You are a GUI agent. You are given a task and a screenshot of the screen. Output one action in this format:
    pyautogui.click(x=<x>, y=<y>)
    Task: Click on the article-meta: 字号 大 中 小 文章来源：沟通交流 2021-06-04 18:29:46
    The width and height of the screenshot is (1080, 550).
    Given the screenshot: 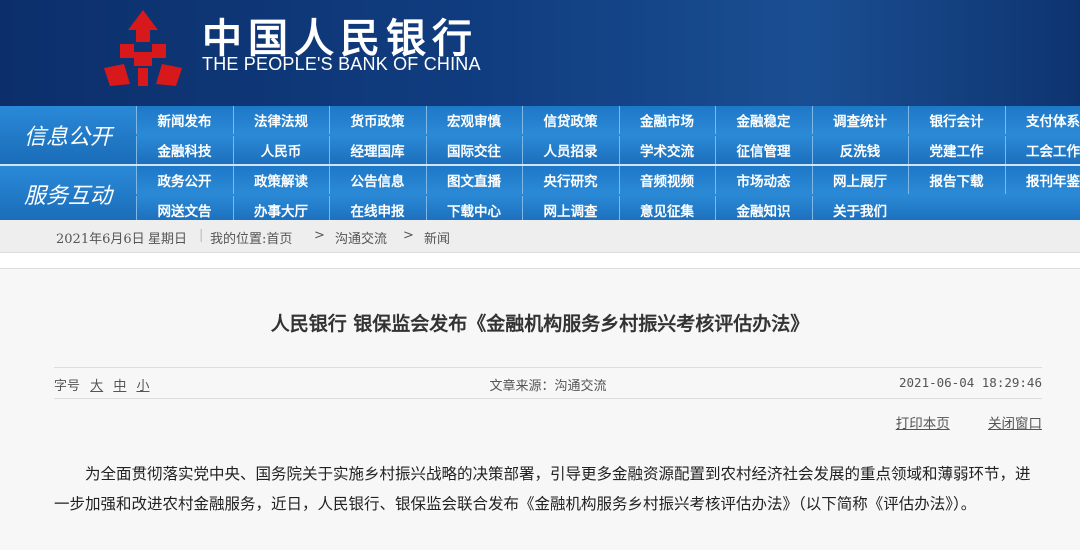 What is the action you would take?
    pyautogui.click(x=548, y=383)
    